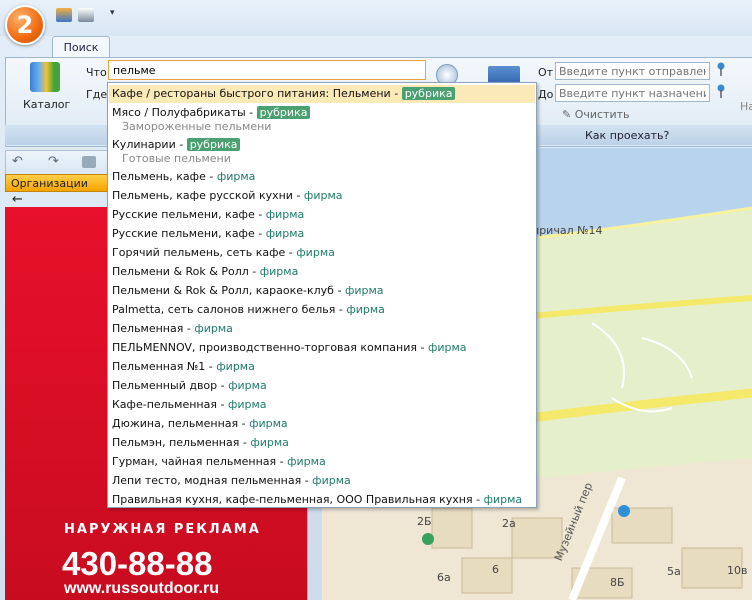  Describe the element at coordinates (17, 199) in the screenshot. I see `back-arrow-icon: ←` at that location.